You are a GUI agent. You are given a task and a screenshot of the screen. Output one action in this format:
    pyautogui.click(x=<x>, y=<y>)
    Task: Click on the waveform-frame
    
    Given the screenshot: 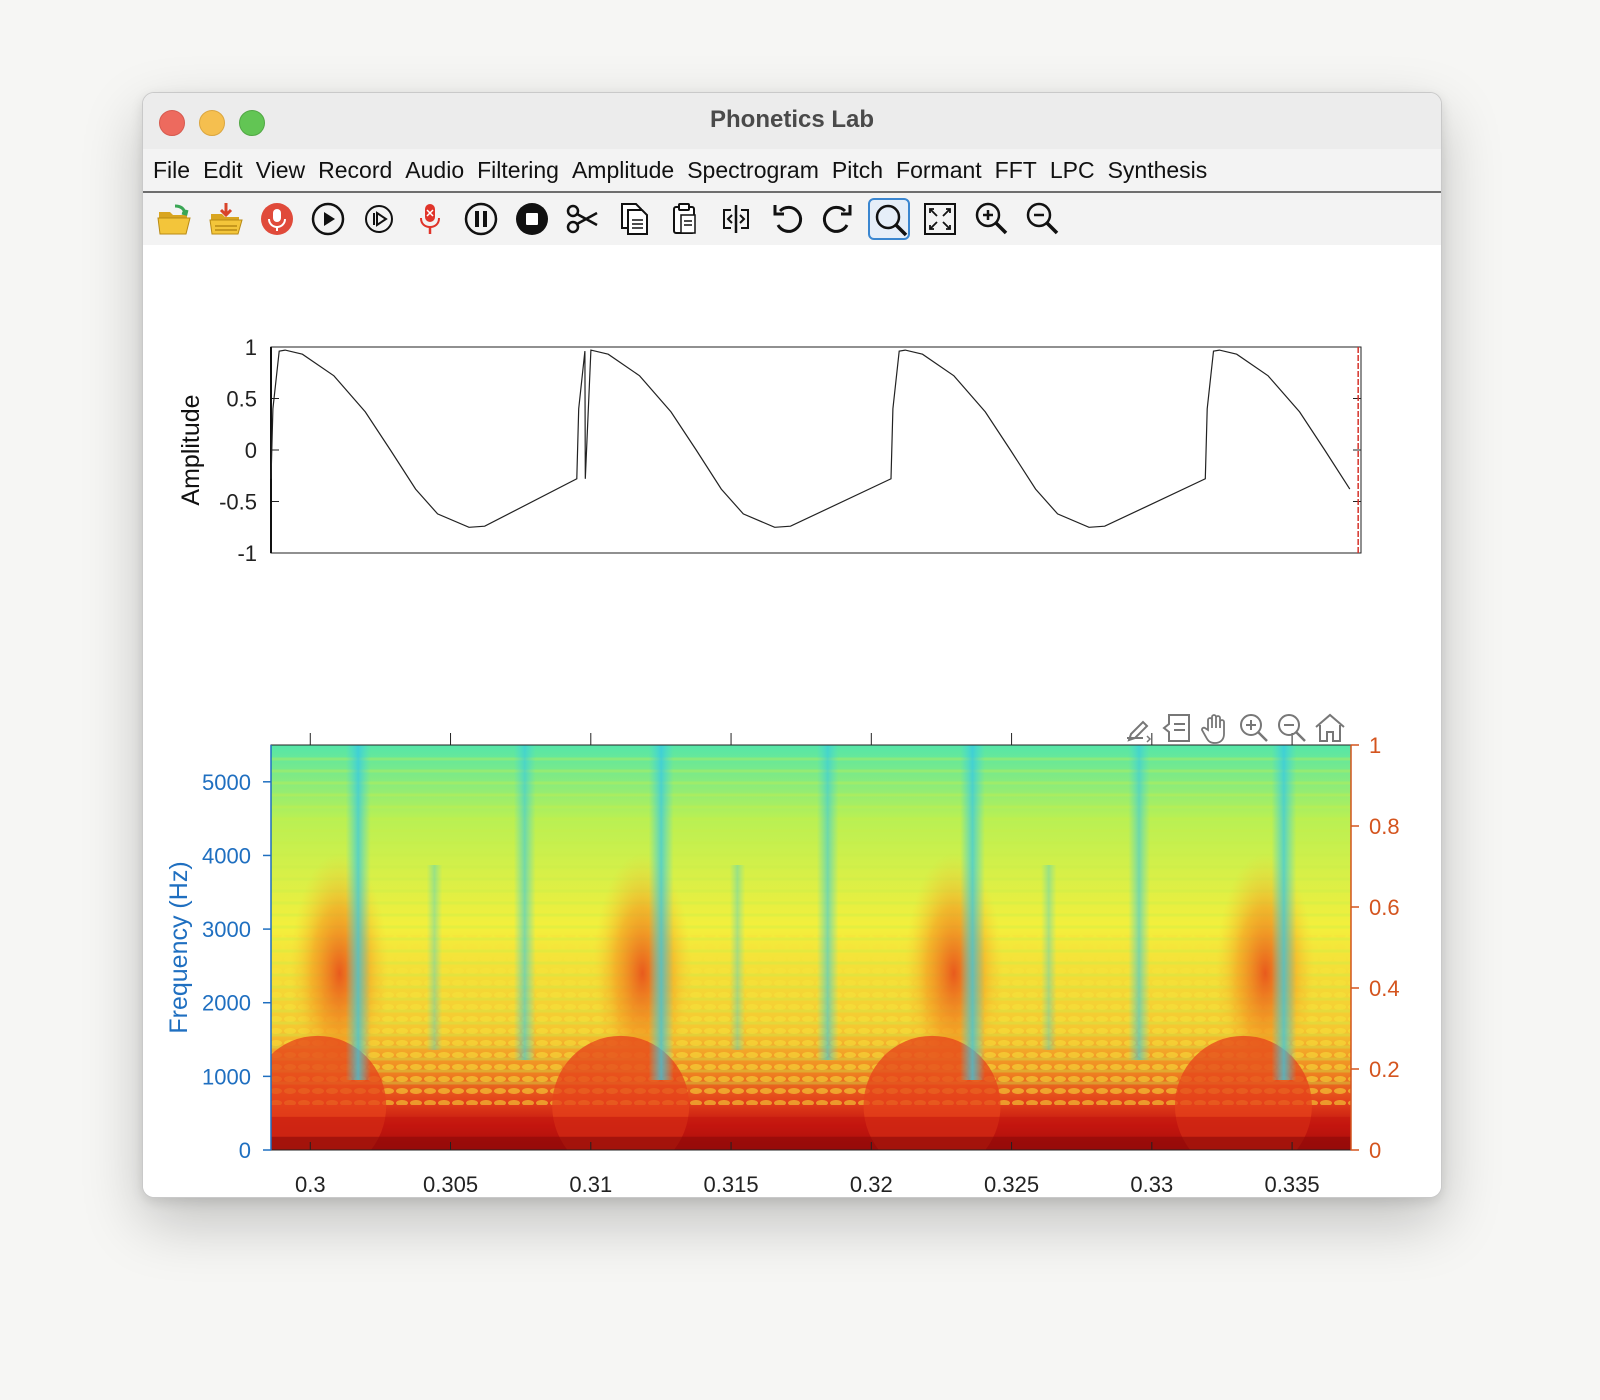 What is the action you would take?
    pyautogui.click(x=816, y=450)
    